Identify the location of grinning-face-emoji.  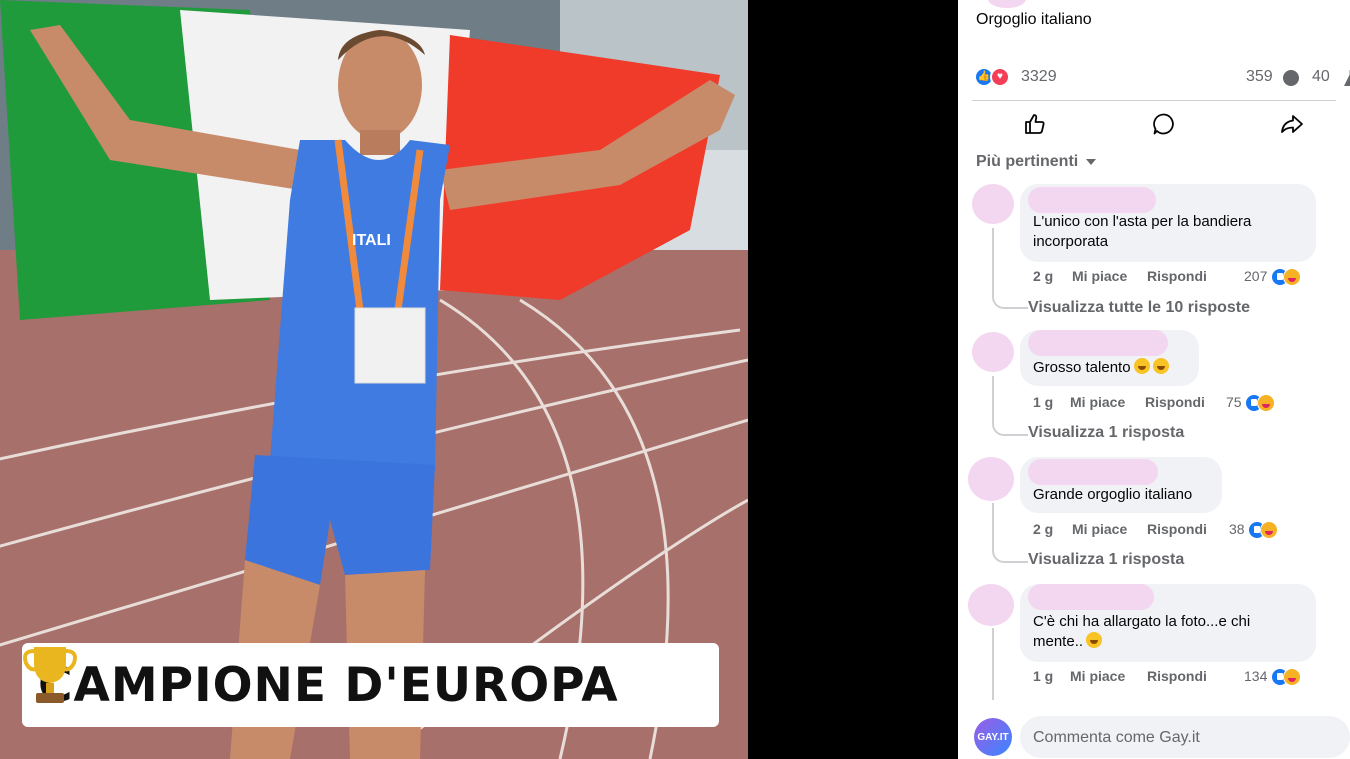
(1141, 366).